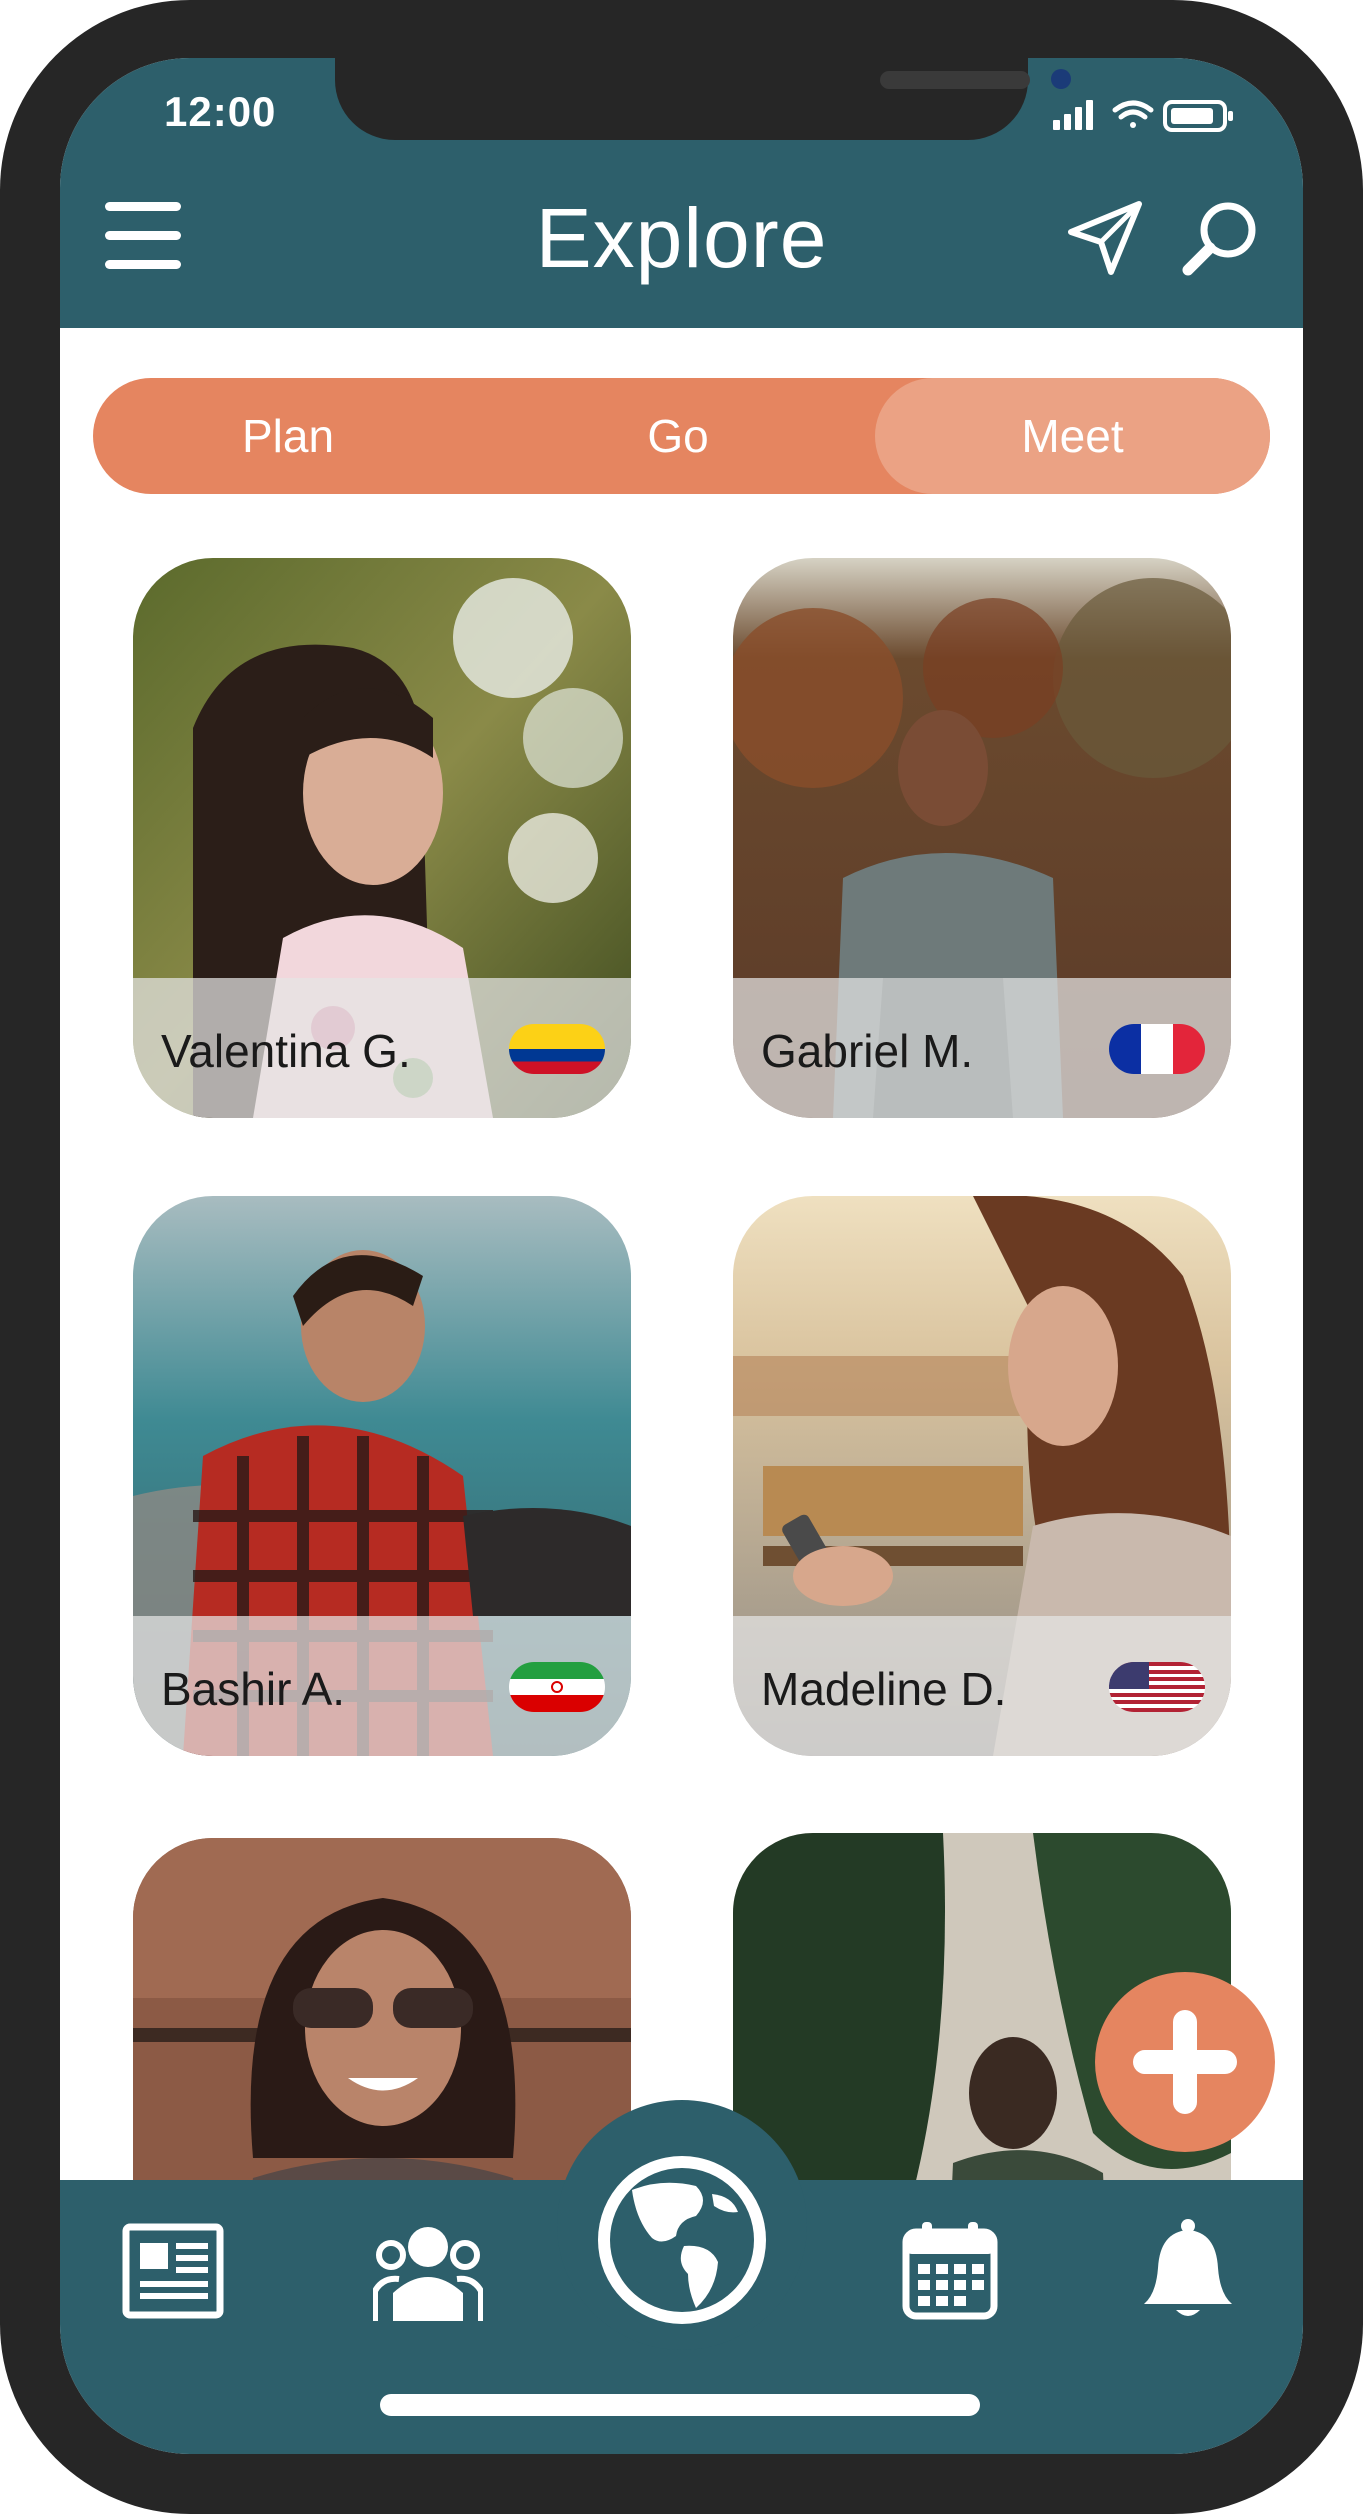  Describe the element at coordinates (1061, 79) in the screenshot. I see `camera-dot` at that location.